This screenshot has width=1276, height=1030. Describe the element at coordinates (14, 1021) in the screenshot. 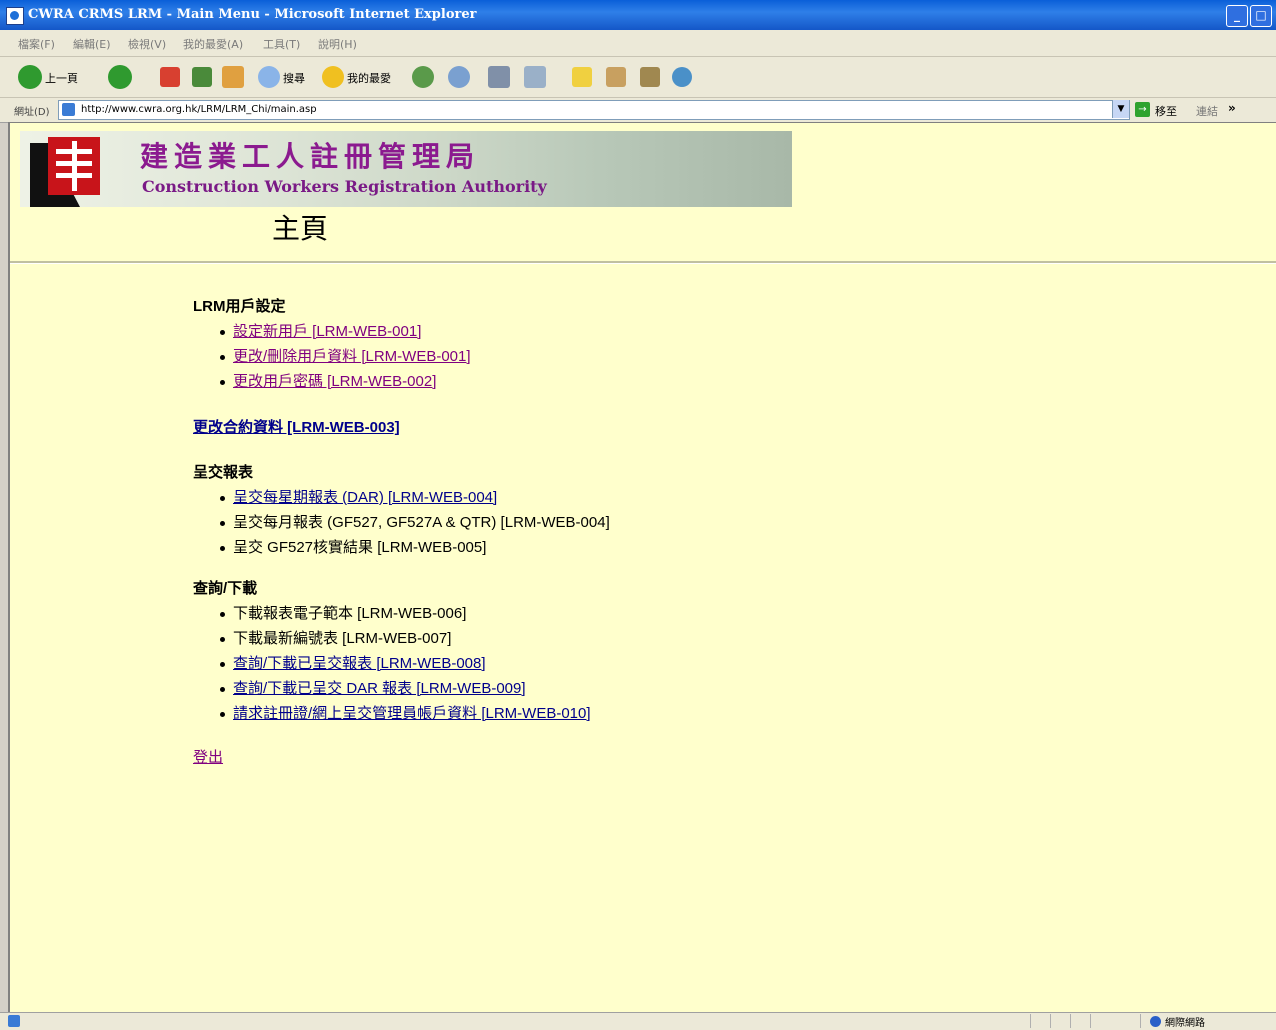

I see `page-status-icon` at that location.